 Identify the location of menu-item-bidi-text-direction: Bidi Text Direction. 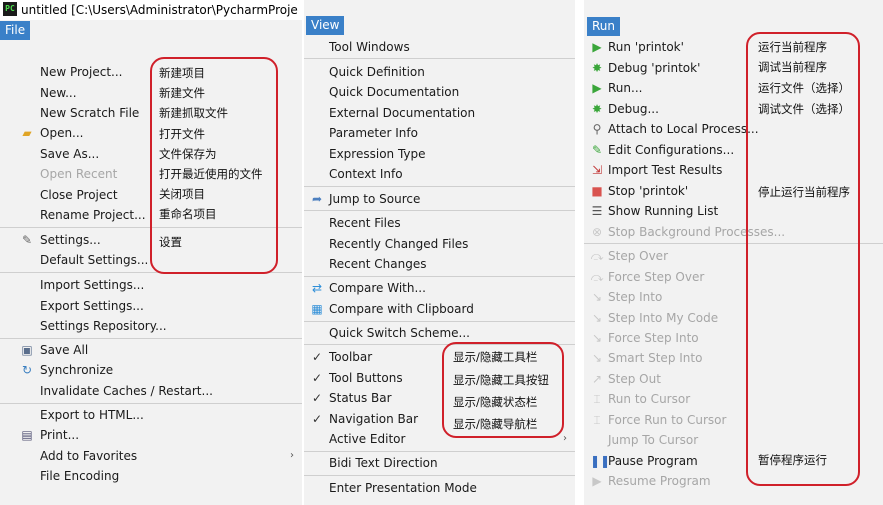
(439, 463).